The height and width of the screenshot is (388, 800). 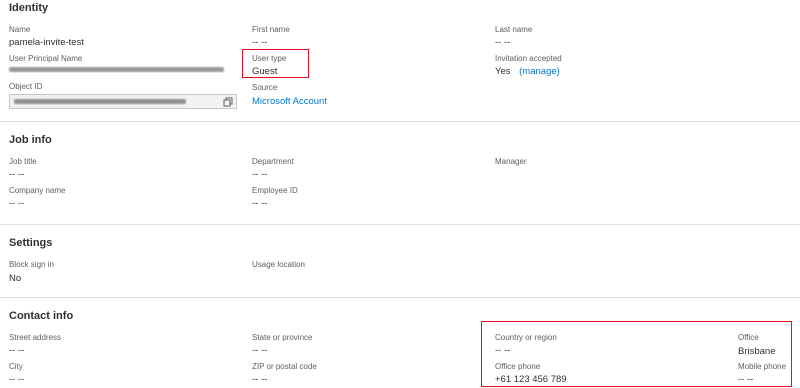 I want to click on office-label: Office, so click(x=748, y=337).